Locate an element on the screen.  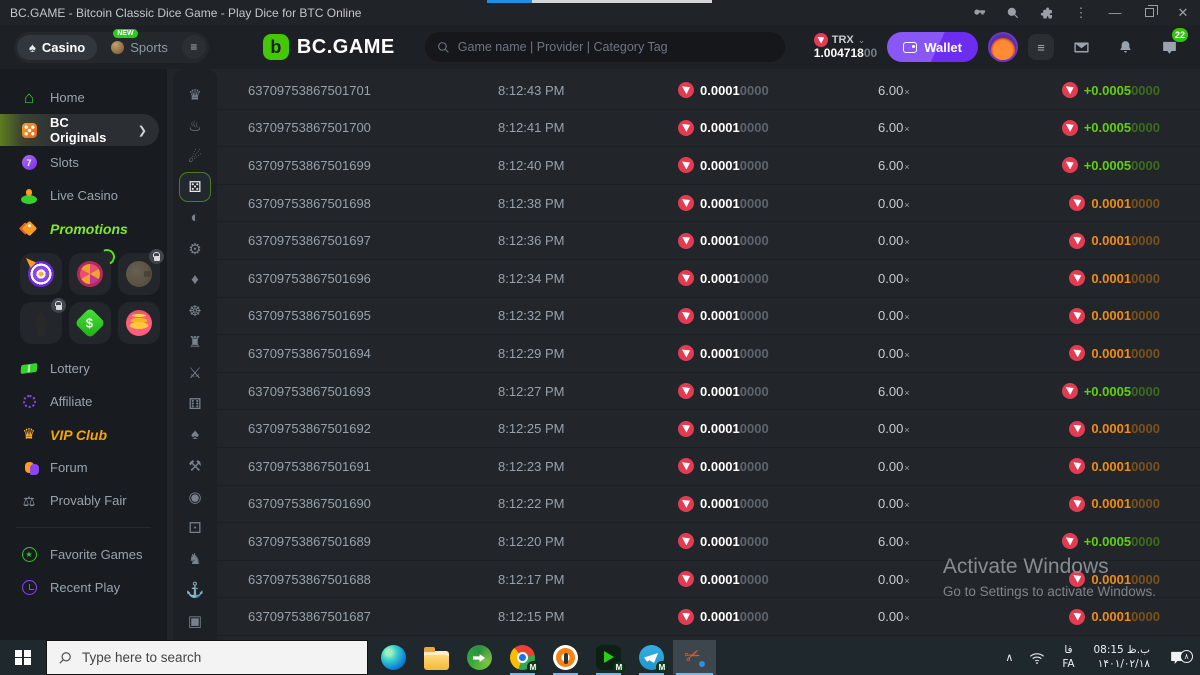
rail-game-icon: ♦ is located at coordinates (195, 279).